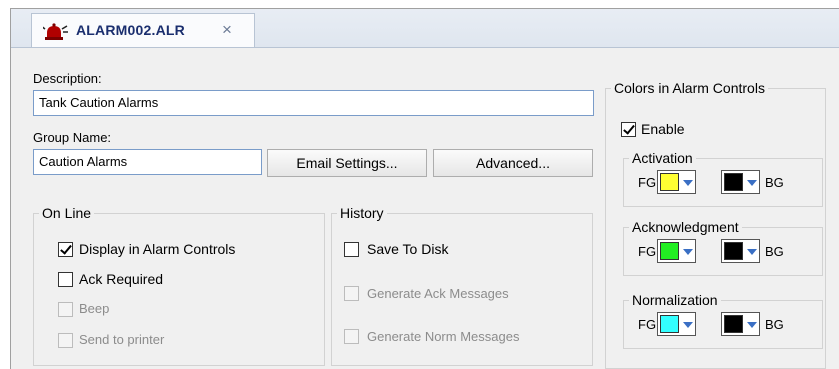  I want to click on generate-ack-messages-checkbox, so click(351, 293).